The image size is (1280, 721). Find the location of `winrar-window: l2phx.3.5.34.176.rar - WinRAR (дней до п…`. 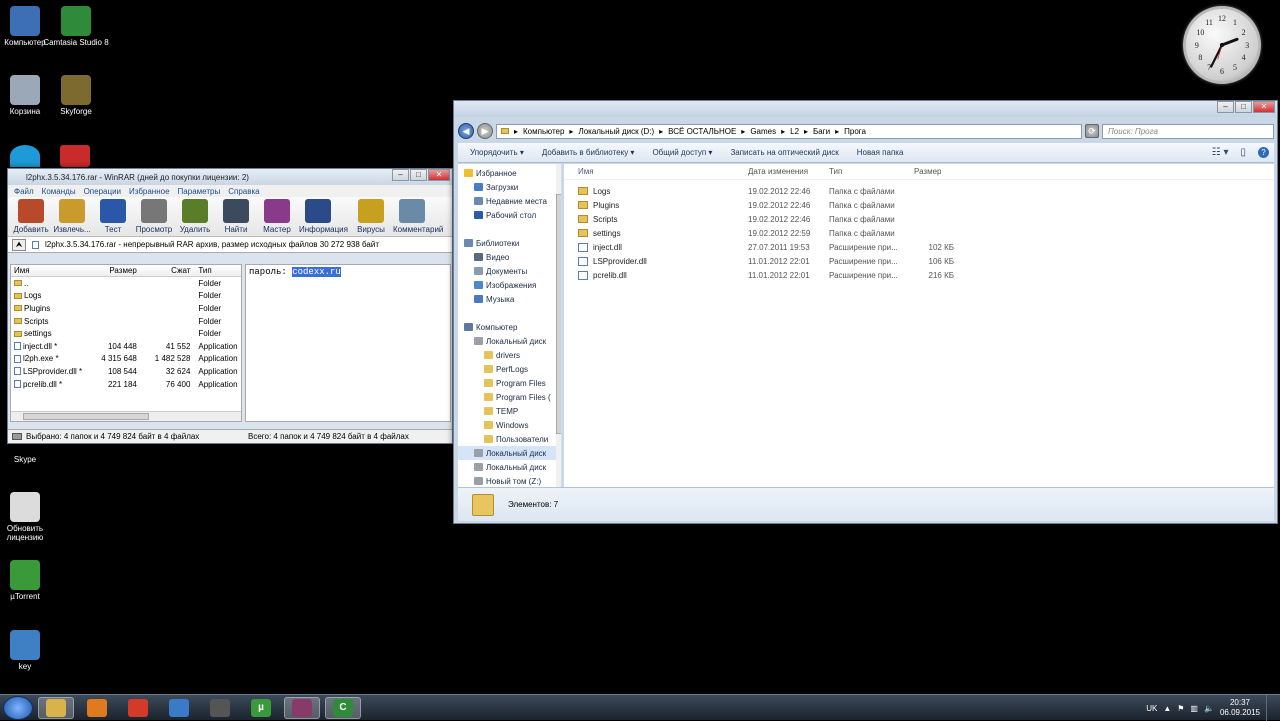

winrar-window: l2phx.3.5.34.176.rar - WinRAR (дней до п… is located at coordinates (230, 306).